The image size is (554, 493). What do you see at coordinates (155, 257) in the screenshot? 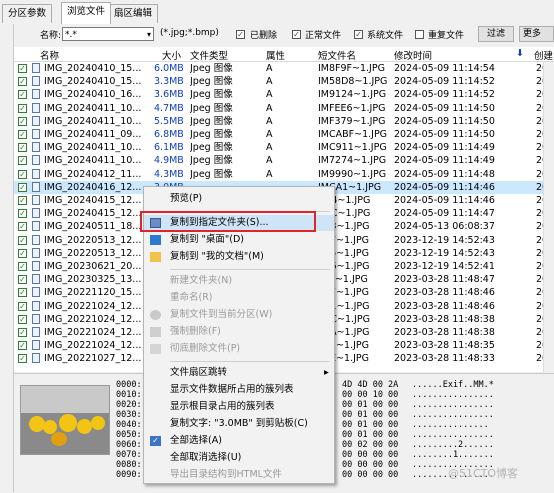
I see `folder-icon` at bounding box center [155, 257].